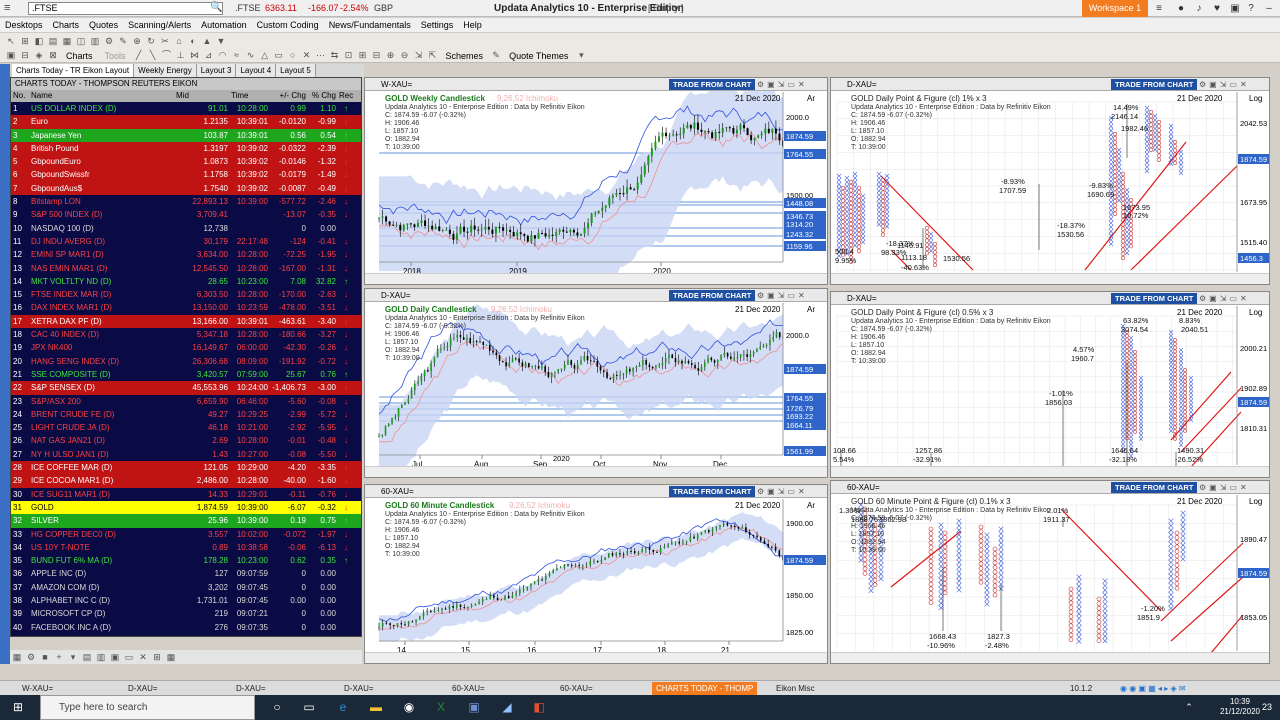 The image size is (1280, 720). Describe the element at coordinates (795, 688) in the screenshot. I see `bottom-tab: Eikon Misc` at that location.